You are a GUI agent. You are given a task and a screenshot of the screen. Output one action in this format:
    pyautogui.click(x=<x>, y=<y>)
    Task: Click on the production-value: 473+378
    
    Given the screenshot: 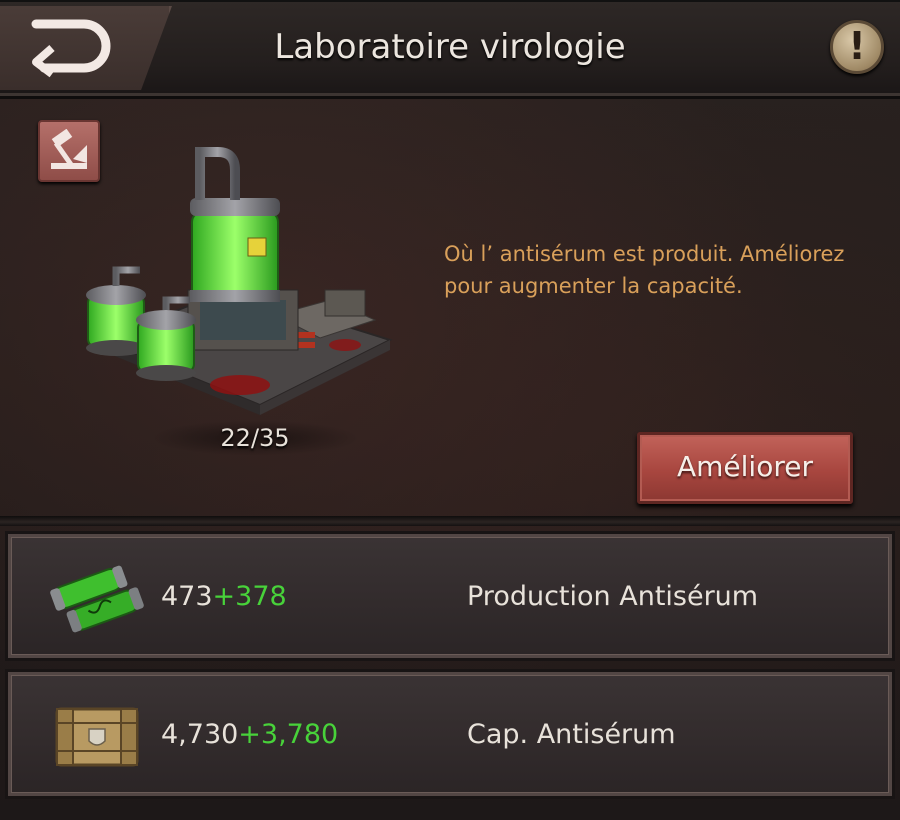 What is the action you would take?
    pyautogui.click(x=224, y=597)
    